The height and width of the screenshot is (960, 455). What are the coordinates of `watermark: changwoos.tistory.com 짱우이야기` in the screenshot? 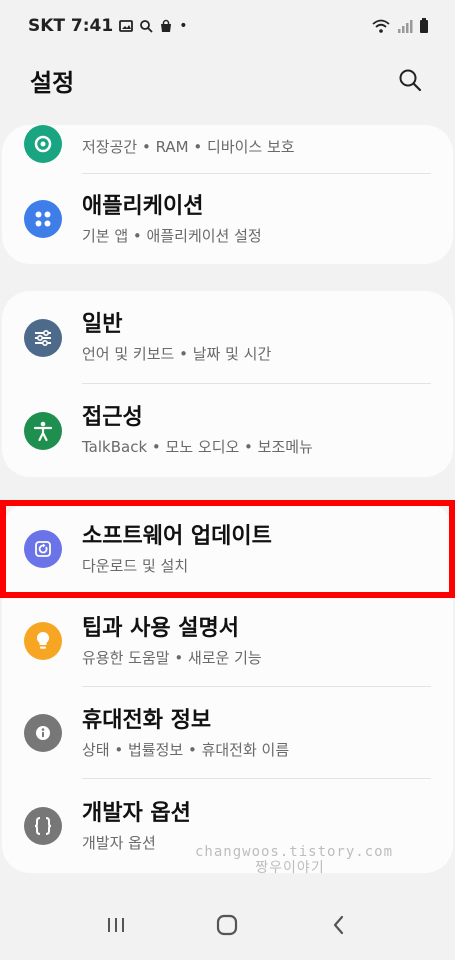 It's located at (294, 860).